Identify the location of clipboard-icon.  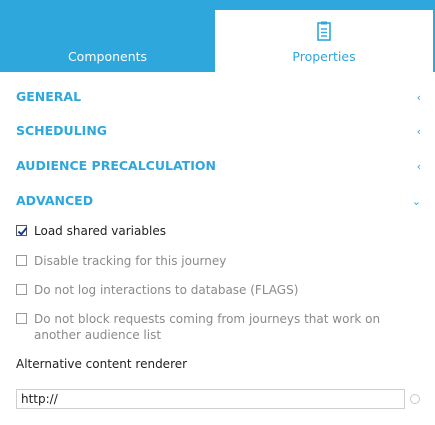
(324, 31).